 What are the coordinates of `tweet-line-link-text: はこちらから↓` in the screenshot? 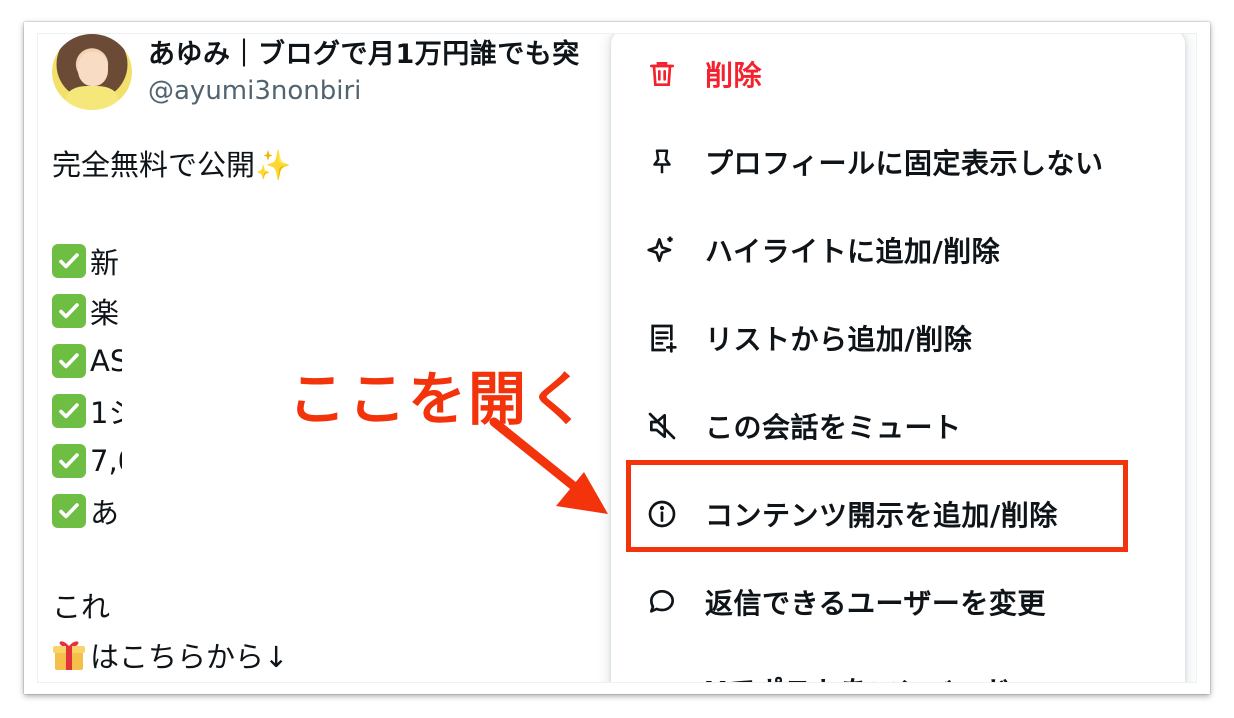 It's located at (189, 657).